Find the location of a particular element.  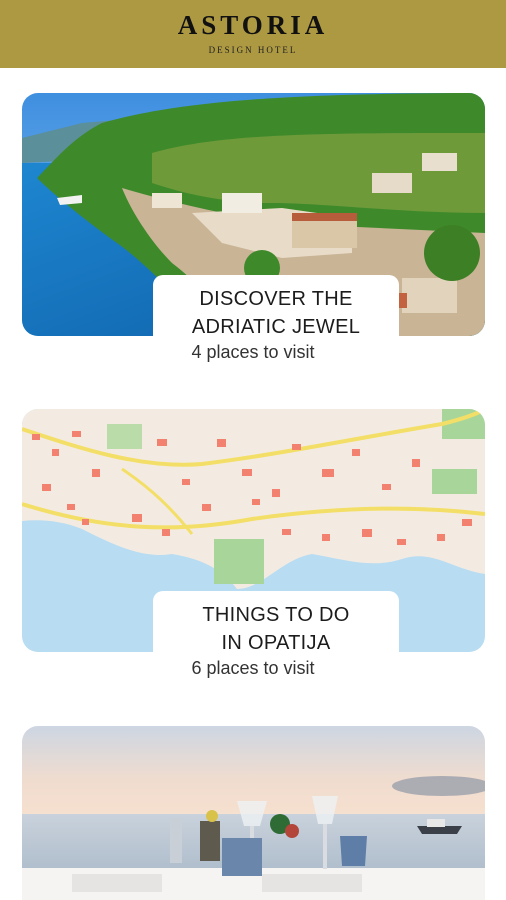

card-title-line2: ADRIATIC JEWEL is located at coordinates (276, 326).